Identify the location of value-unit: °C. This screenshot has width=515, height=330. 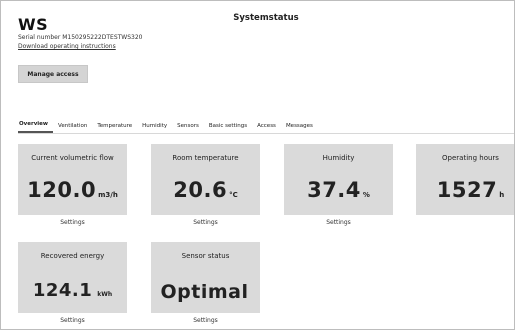
(233, 195).